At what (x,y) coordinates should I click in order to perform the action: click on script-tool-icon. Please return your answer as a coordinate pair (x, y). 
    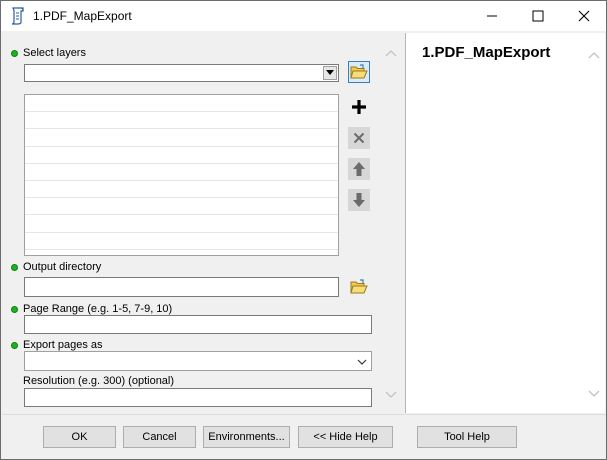
    Looking at the image, I should click on (18, 16).